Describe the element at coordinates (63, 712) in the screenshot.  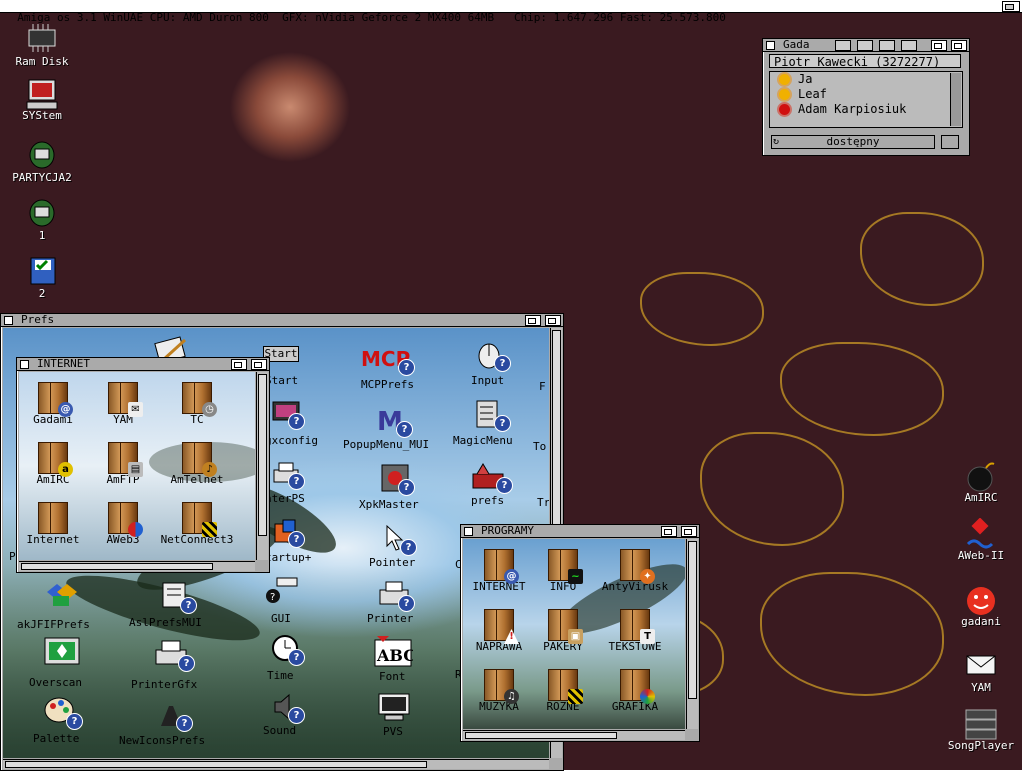
I see `palette-icon: ?` at that location.